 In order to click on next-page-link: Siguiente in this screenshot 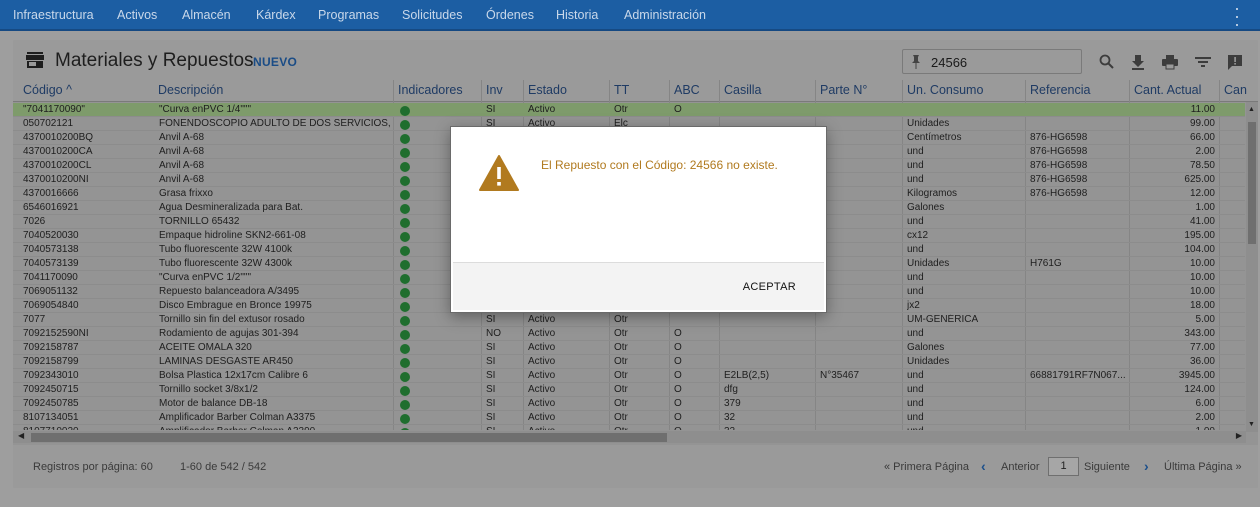, I will do `click(1107, 467)`.